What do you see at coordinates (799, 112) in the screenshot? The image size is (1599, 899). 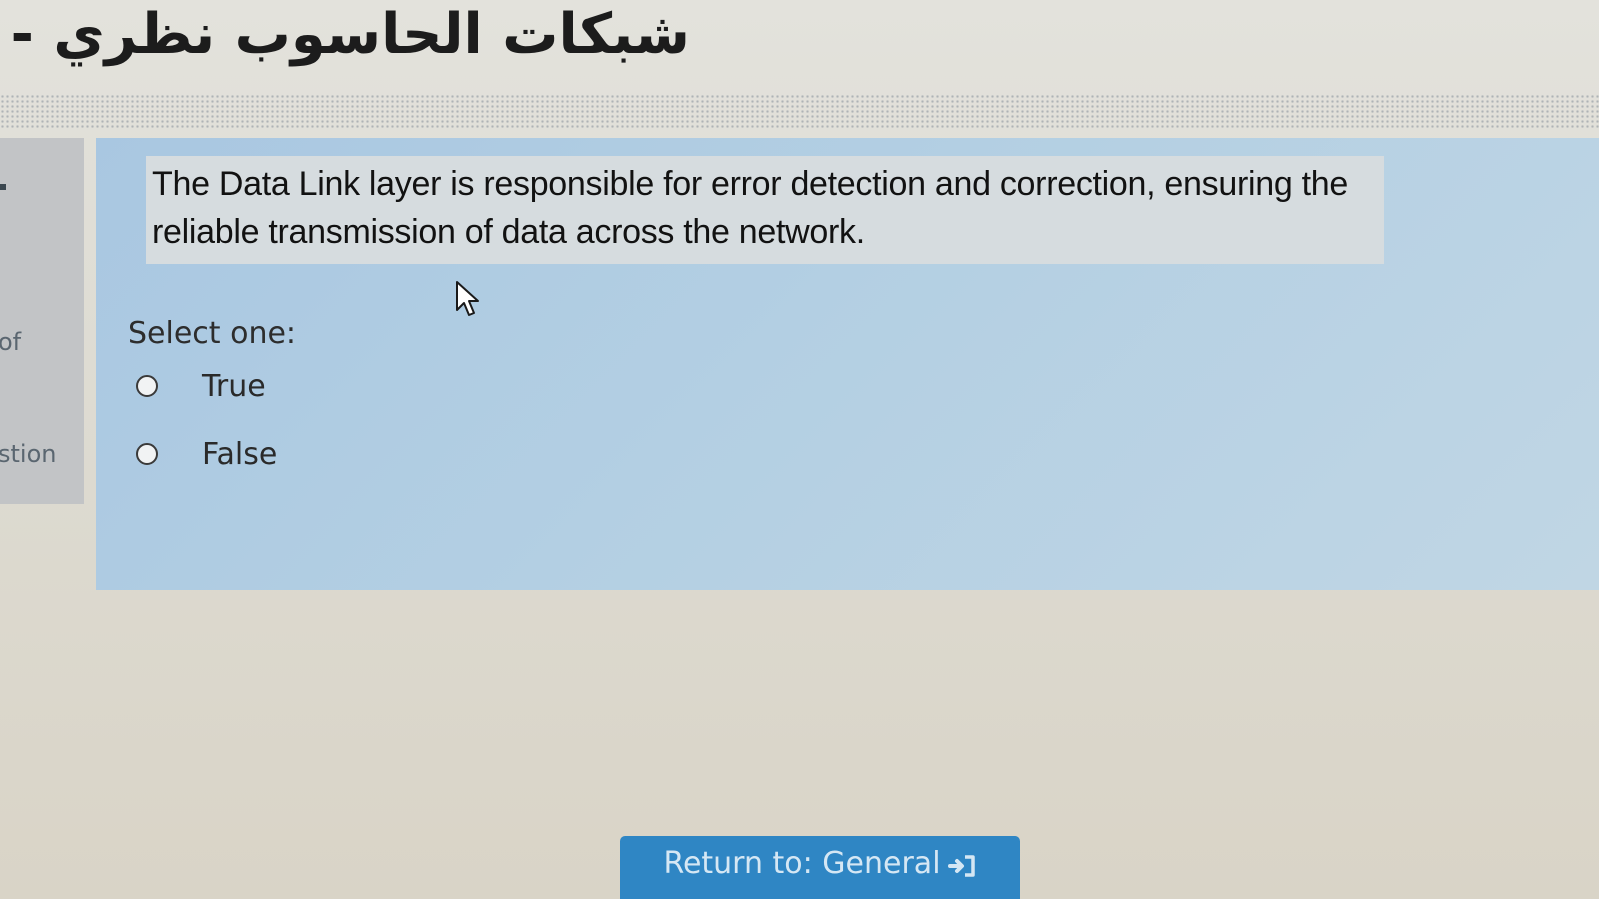 I see `header-divider` at bounding box center [799, 112].